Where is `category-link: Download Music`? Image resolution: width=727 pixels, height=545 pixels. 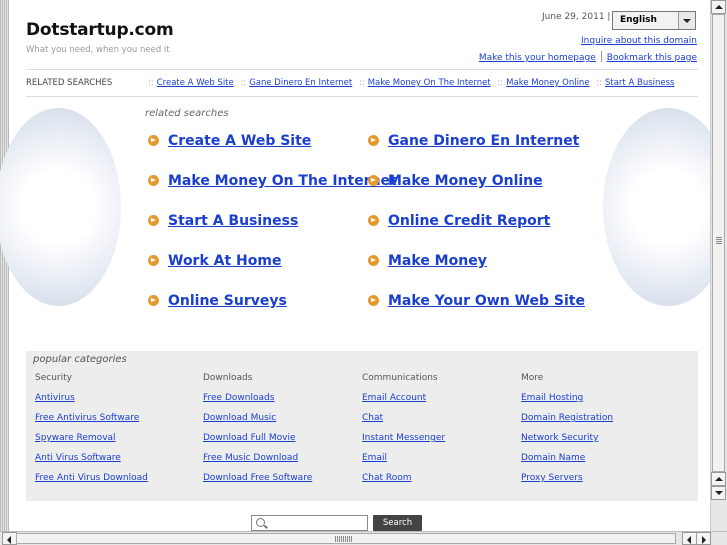
category-link: Download Music is located at coordinates (257, 423).